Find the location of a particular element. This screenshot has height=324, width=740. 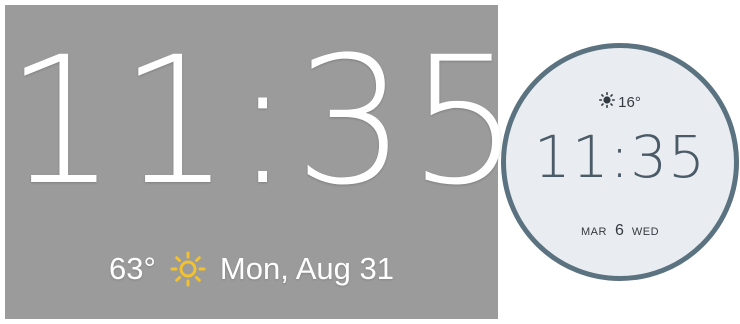

watch-month: MAR is located at coordinates (593, 232).